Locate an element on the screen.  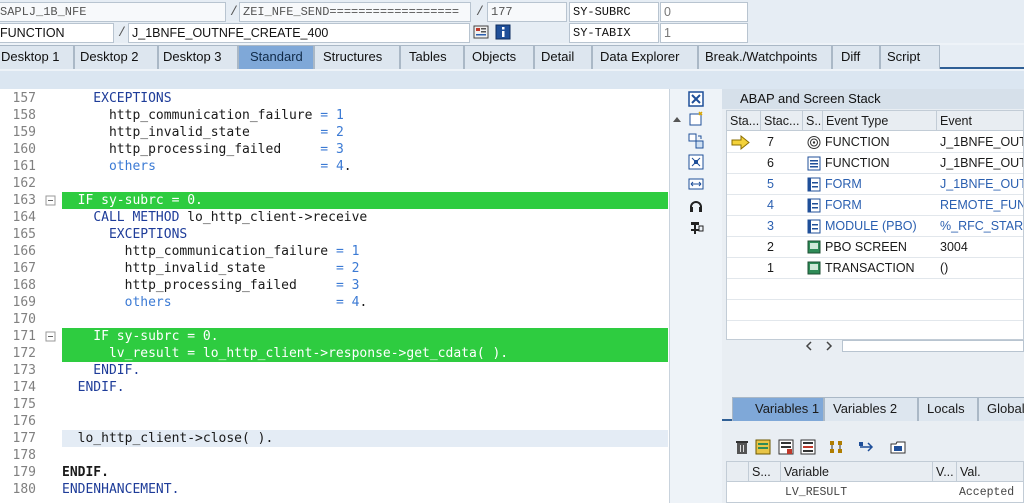
code-line: 167 http_invalid_state = 2 is located at coordinates (335, 268).